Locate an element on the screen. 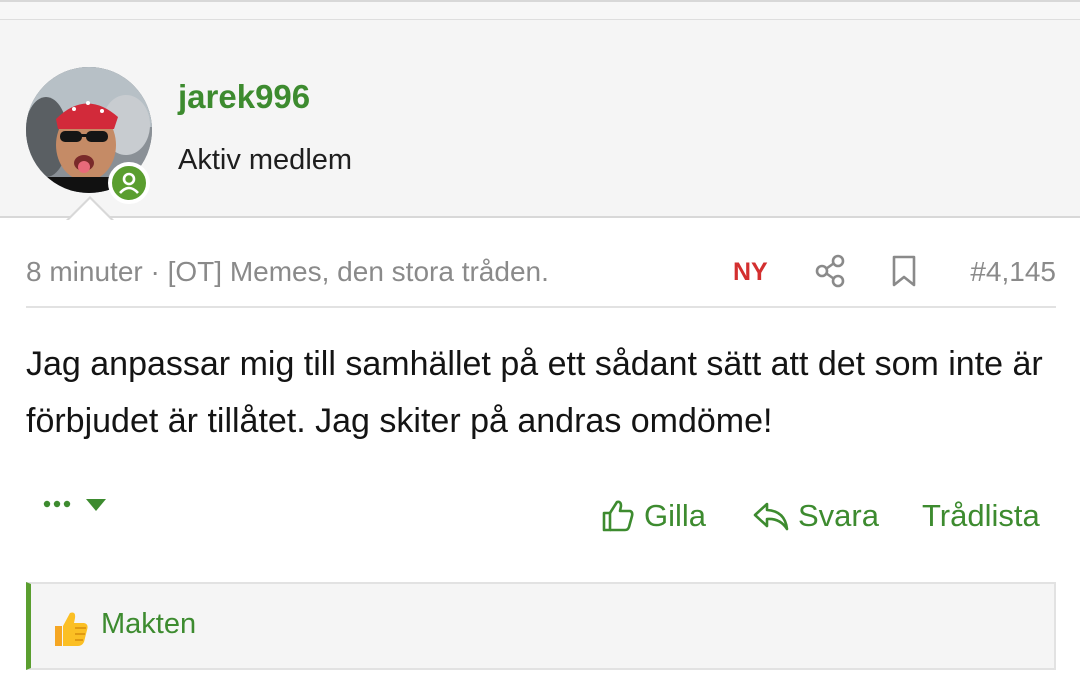 The width and height of the screenshot is (1080, 684). reaction-user: Makten is located at coordinates (148, 624).